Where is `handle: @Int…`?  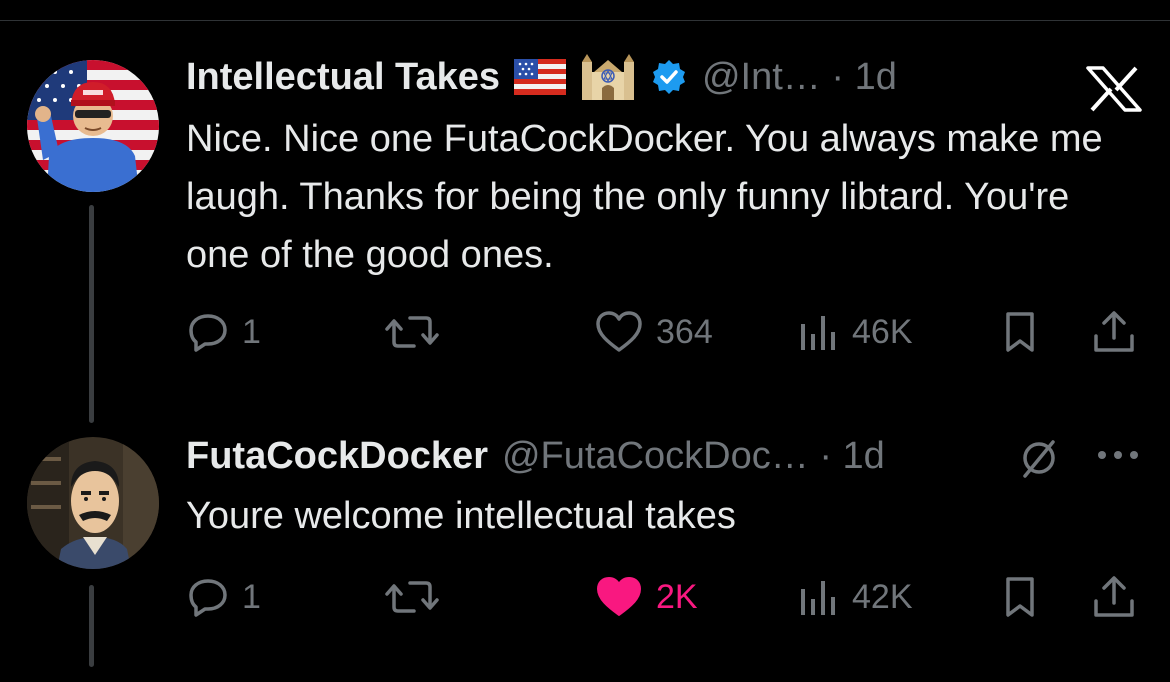
handle: @Int… is located at coordinates (761, 77).